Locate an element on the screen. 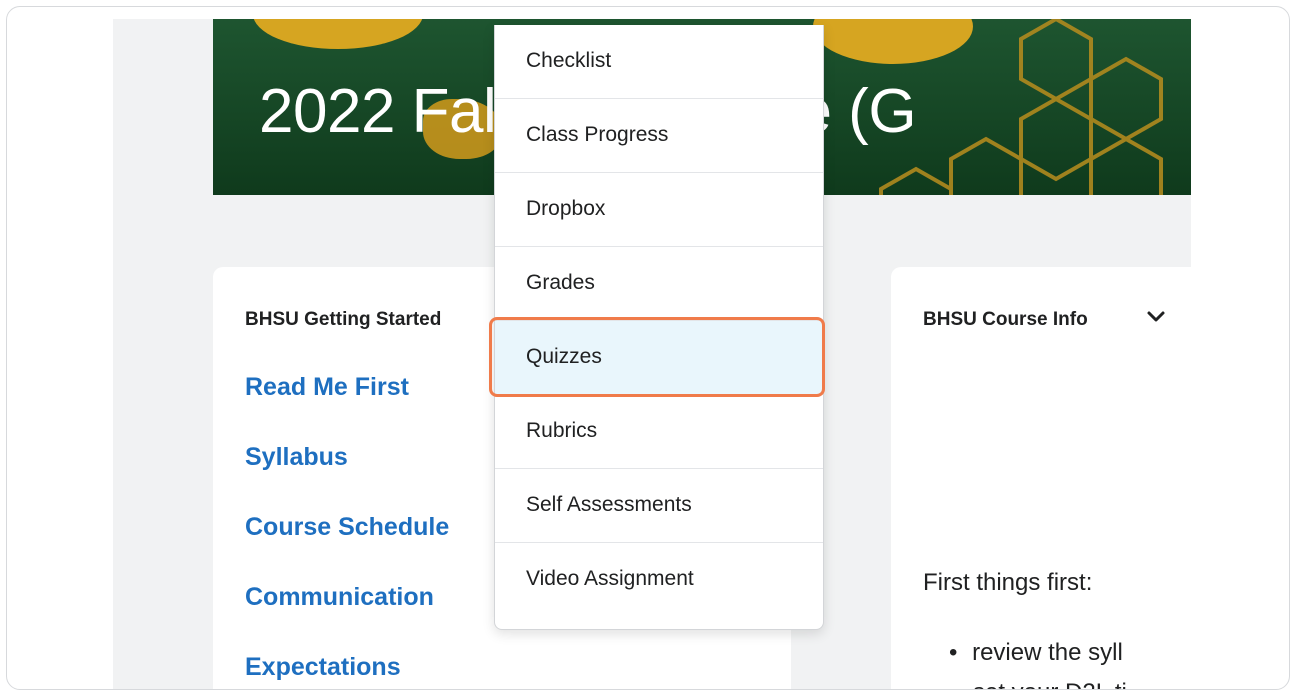  menu-item-label: Checklist is located at coordinates (569, 60).